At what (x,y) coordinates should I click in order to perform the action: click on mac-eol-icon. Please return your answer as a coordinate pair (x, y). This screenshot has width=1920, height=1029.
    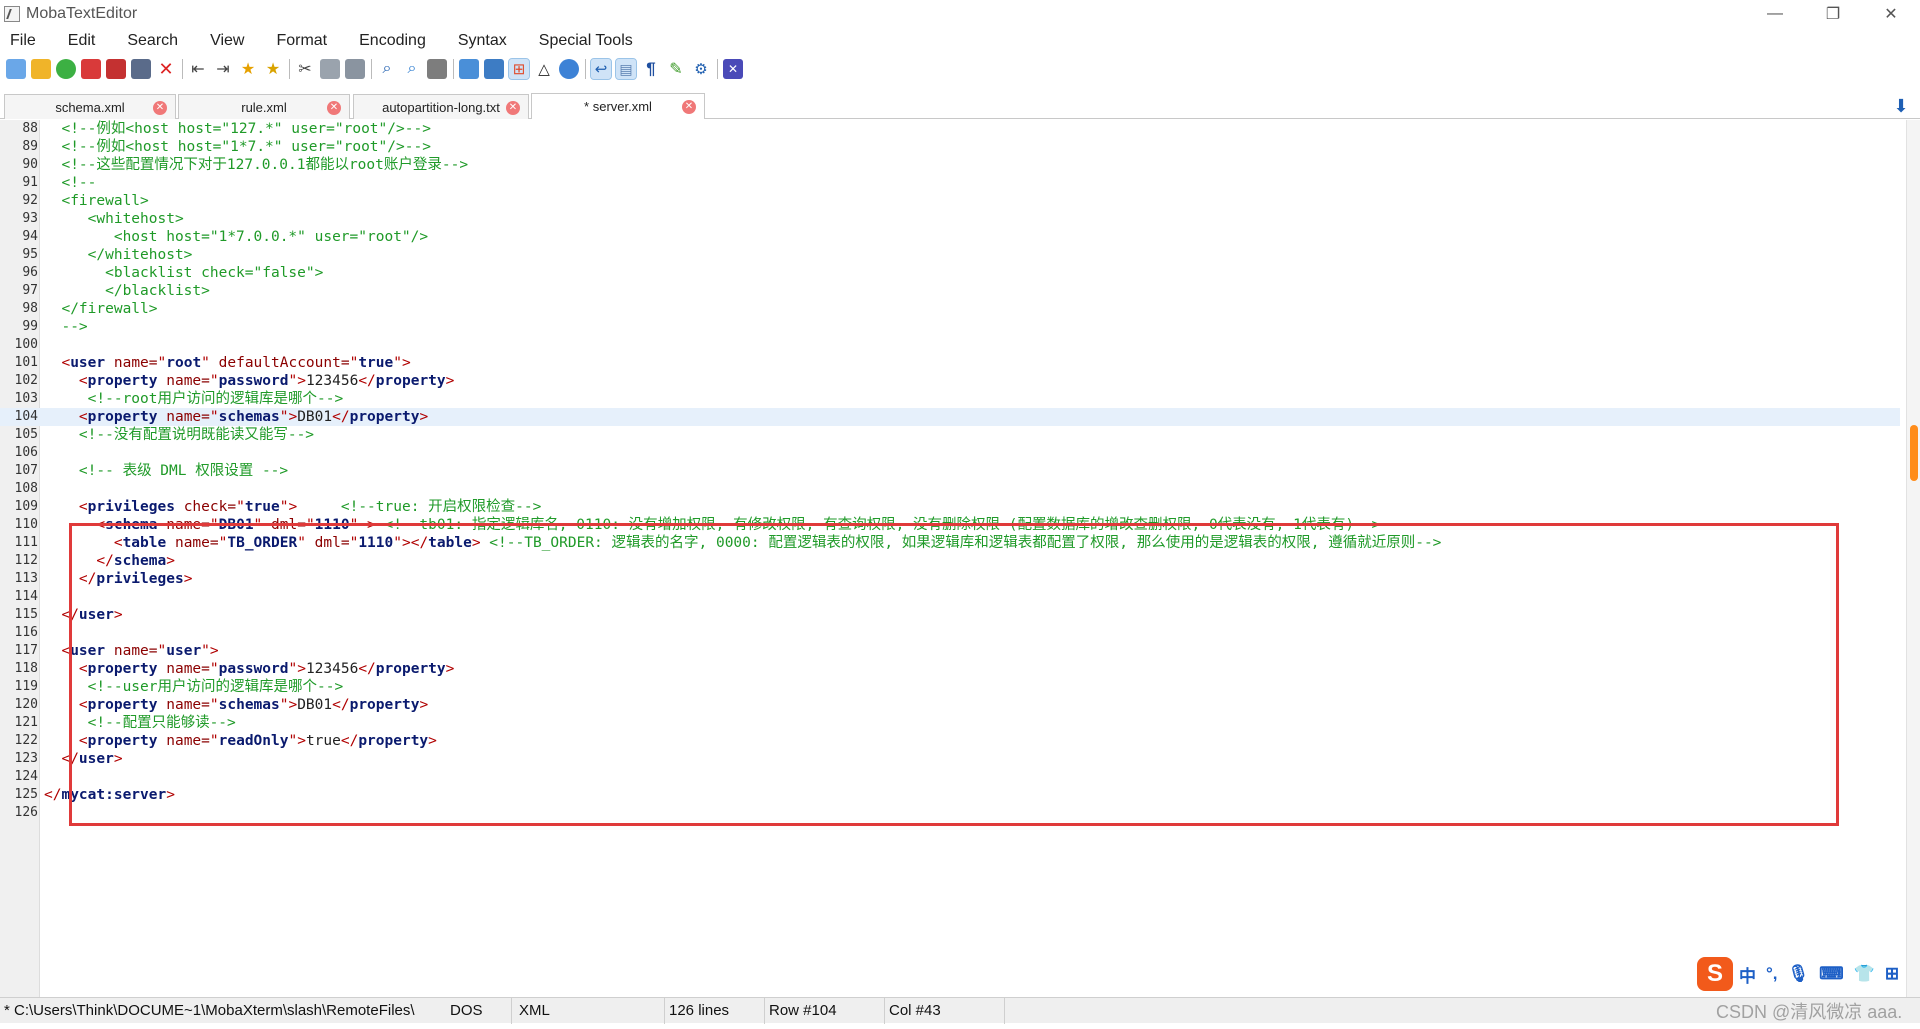
    Looking at the image, I should click on (569, 69).